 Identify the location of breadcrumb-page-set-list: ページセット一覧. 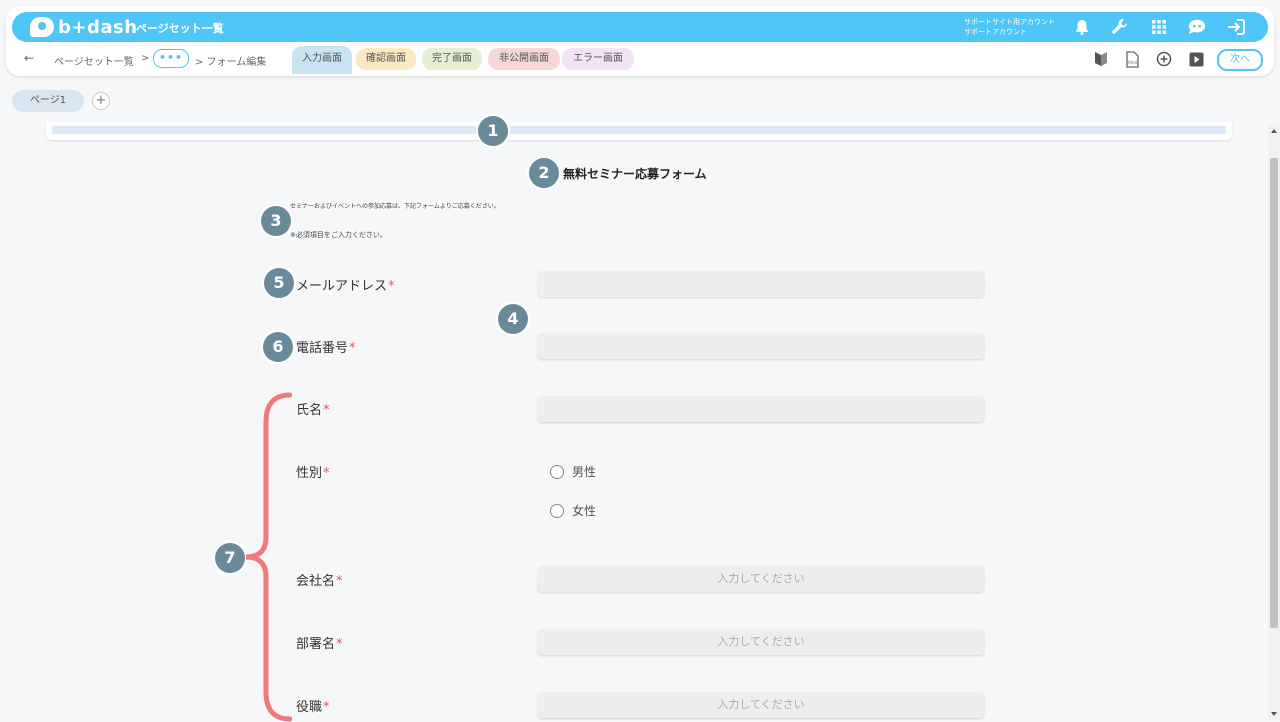
(94, 60).